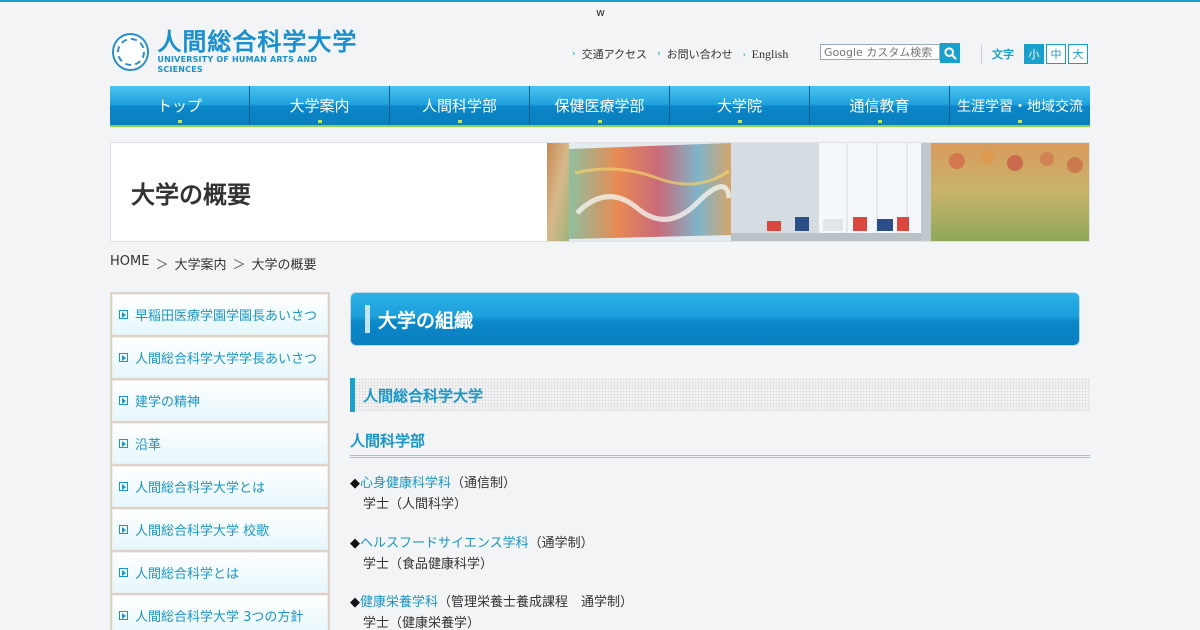 The width and height of the screenshot is (1200, 630). Describe the element at coordinates (433, 494) in the screenshot. I see `program-item: ◆心身健康科学科（通信制） 学士（人間科学）` at that location.